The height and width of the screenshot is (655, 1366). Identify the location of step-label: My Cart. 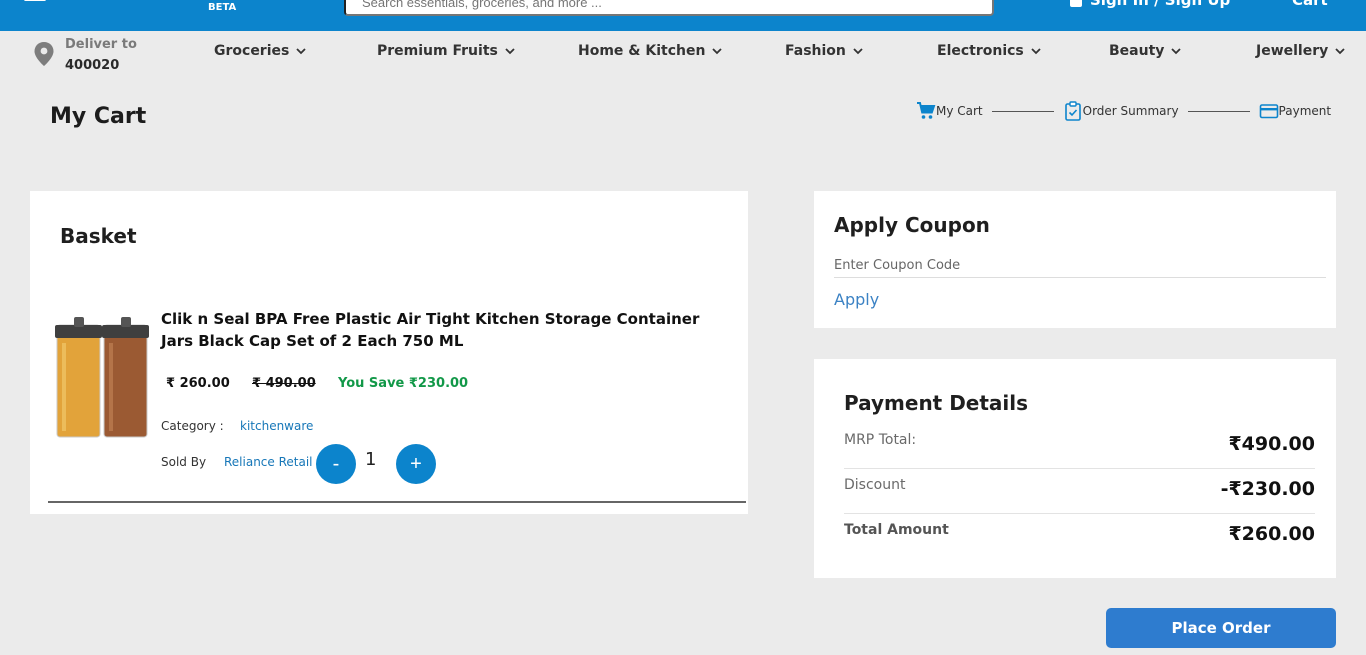
(959, 111).